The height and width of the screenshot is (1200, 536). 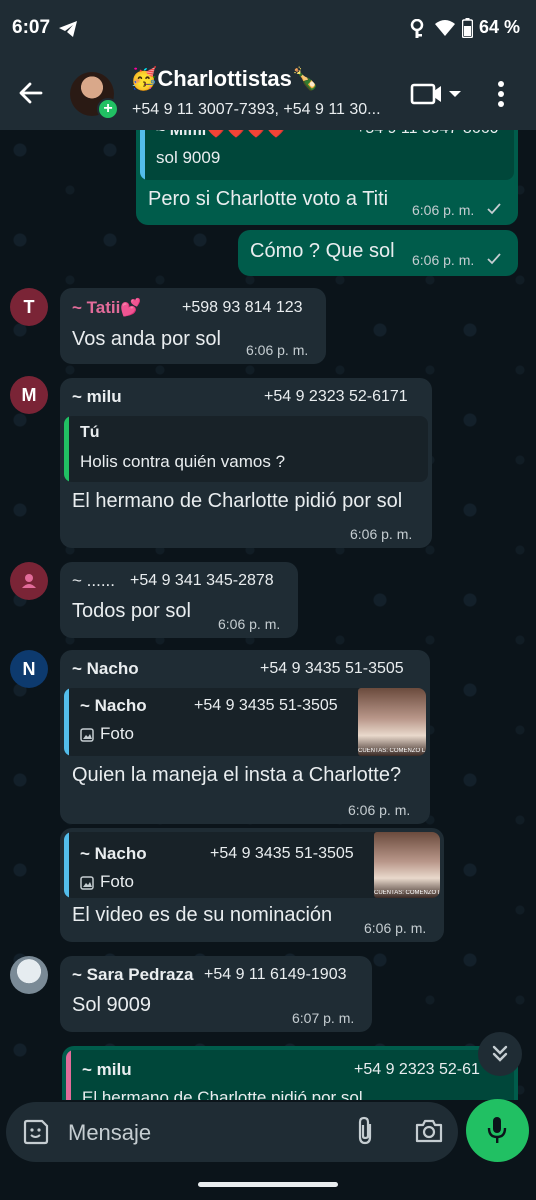 I want to click on quote-sender: ~ milu, so click(x=107, y=1069).